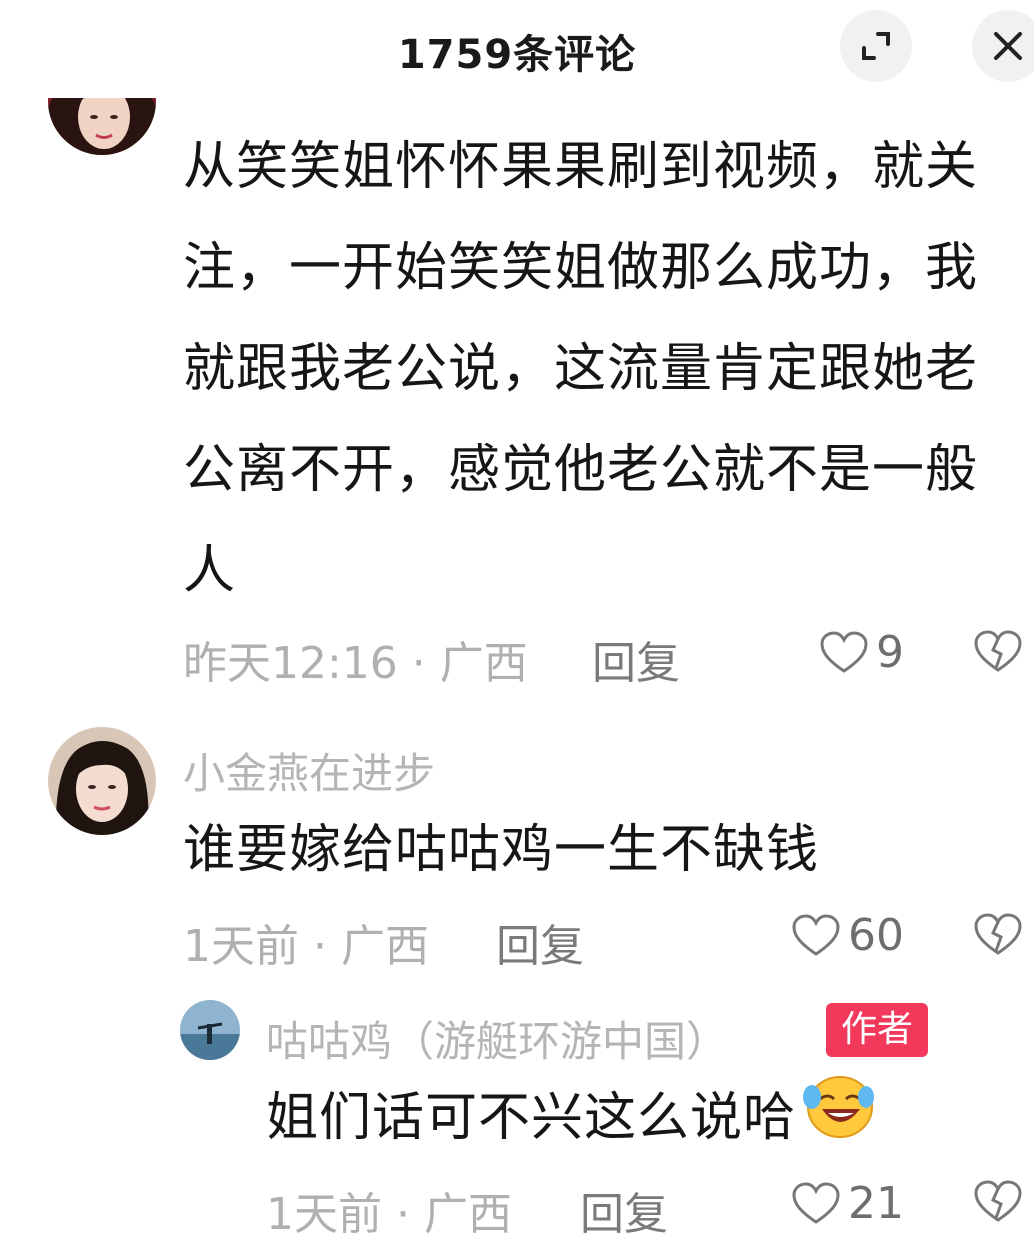 Image resolution: width=1034 pixels, height=1242 pixels. Describe the element at coordinates (309, 770) in the screenshot. I see `comment-username: 小金燕在进步` at that location.